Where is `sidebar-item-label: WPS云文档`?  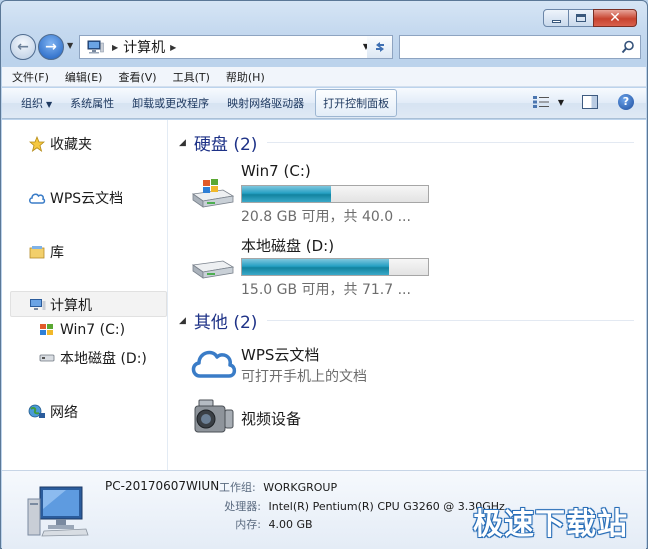 sidebar-item-label: WPS云文档 is located at coordinates (87, 199).